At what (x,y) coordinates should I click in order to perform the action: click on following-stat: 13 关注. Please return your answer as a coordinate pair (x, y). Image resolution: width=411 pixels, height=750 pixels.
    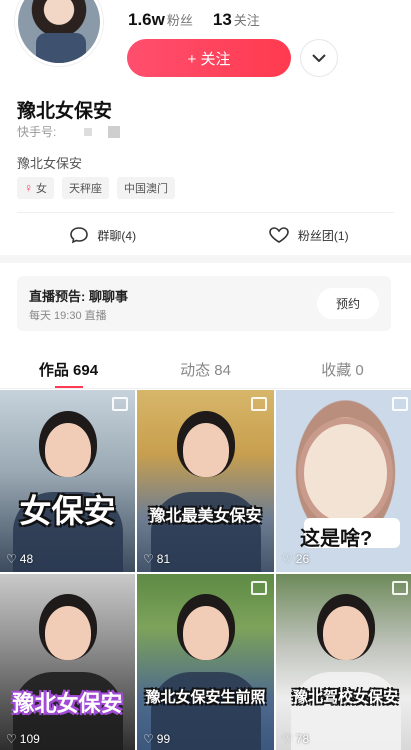
    Looking at the image, I should click on (236, 20).